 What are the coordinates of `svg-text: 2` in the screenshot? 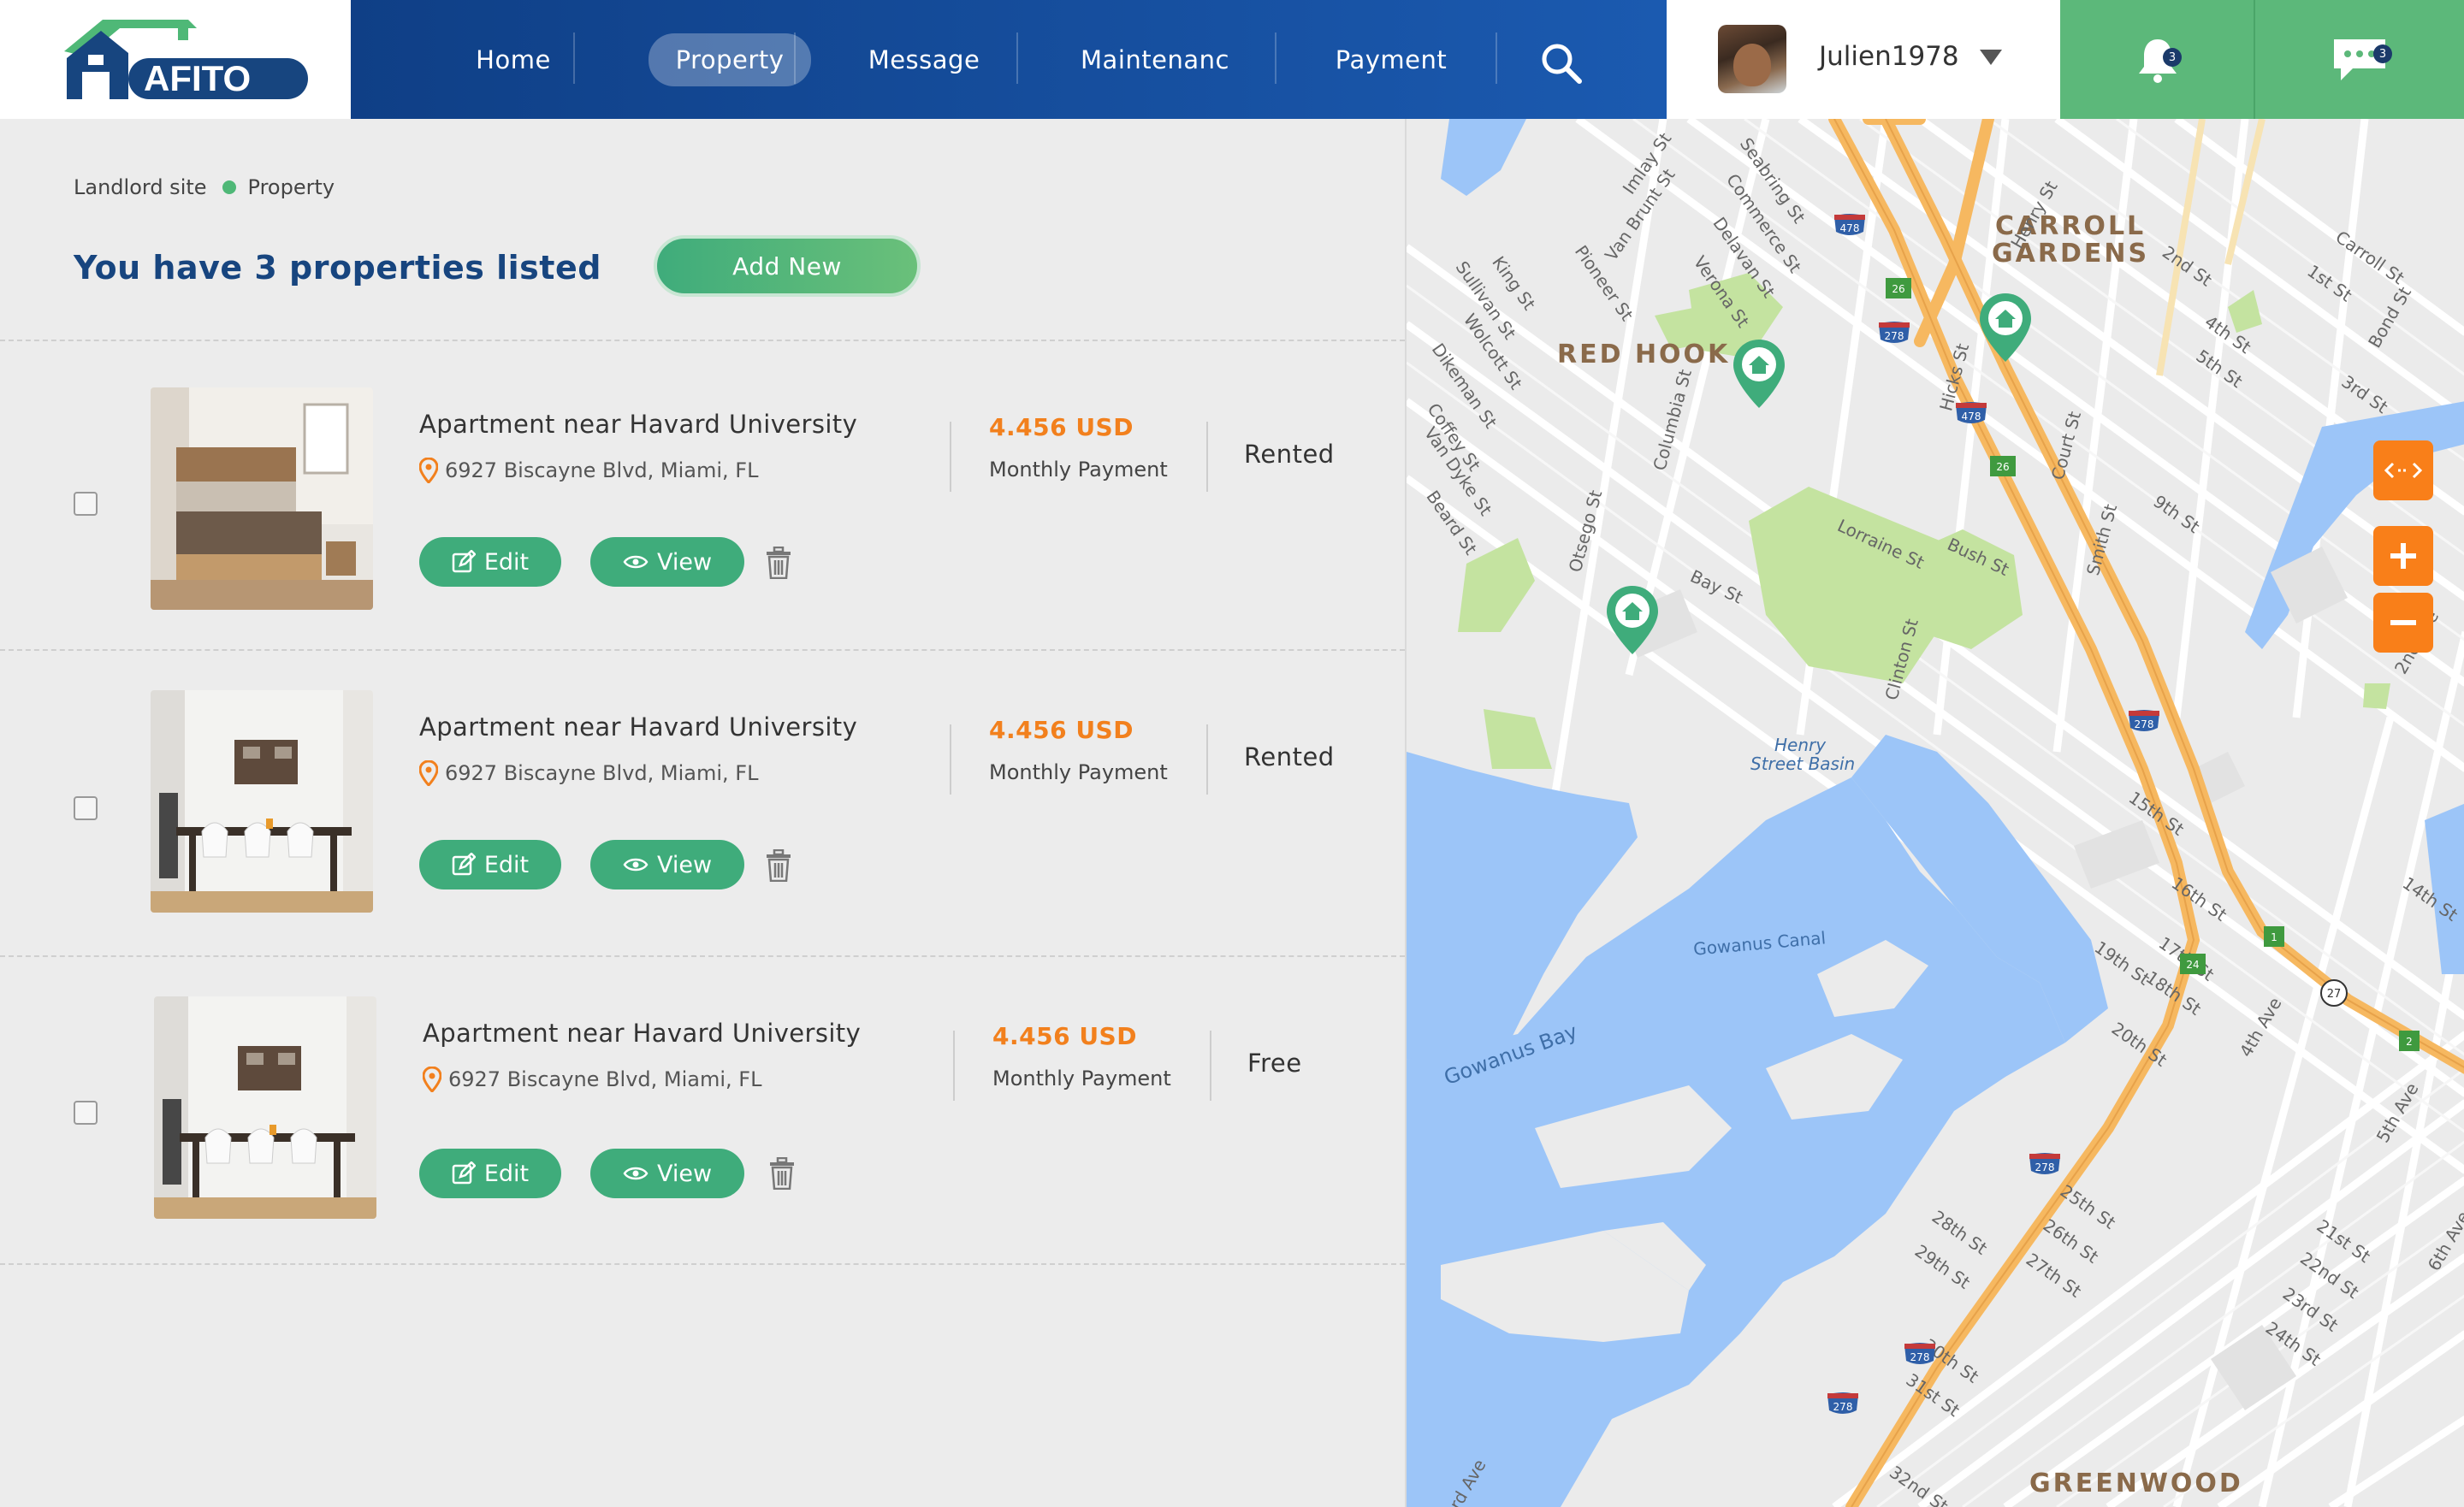 It's located at (2409, 1042).